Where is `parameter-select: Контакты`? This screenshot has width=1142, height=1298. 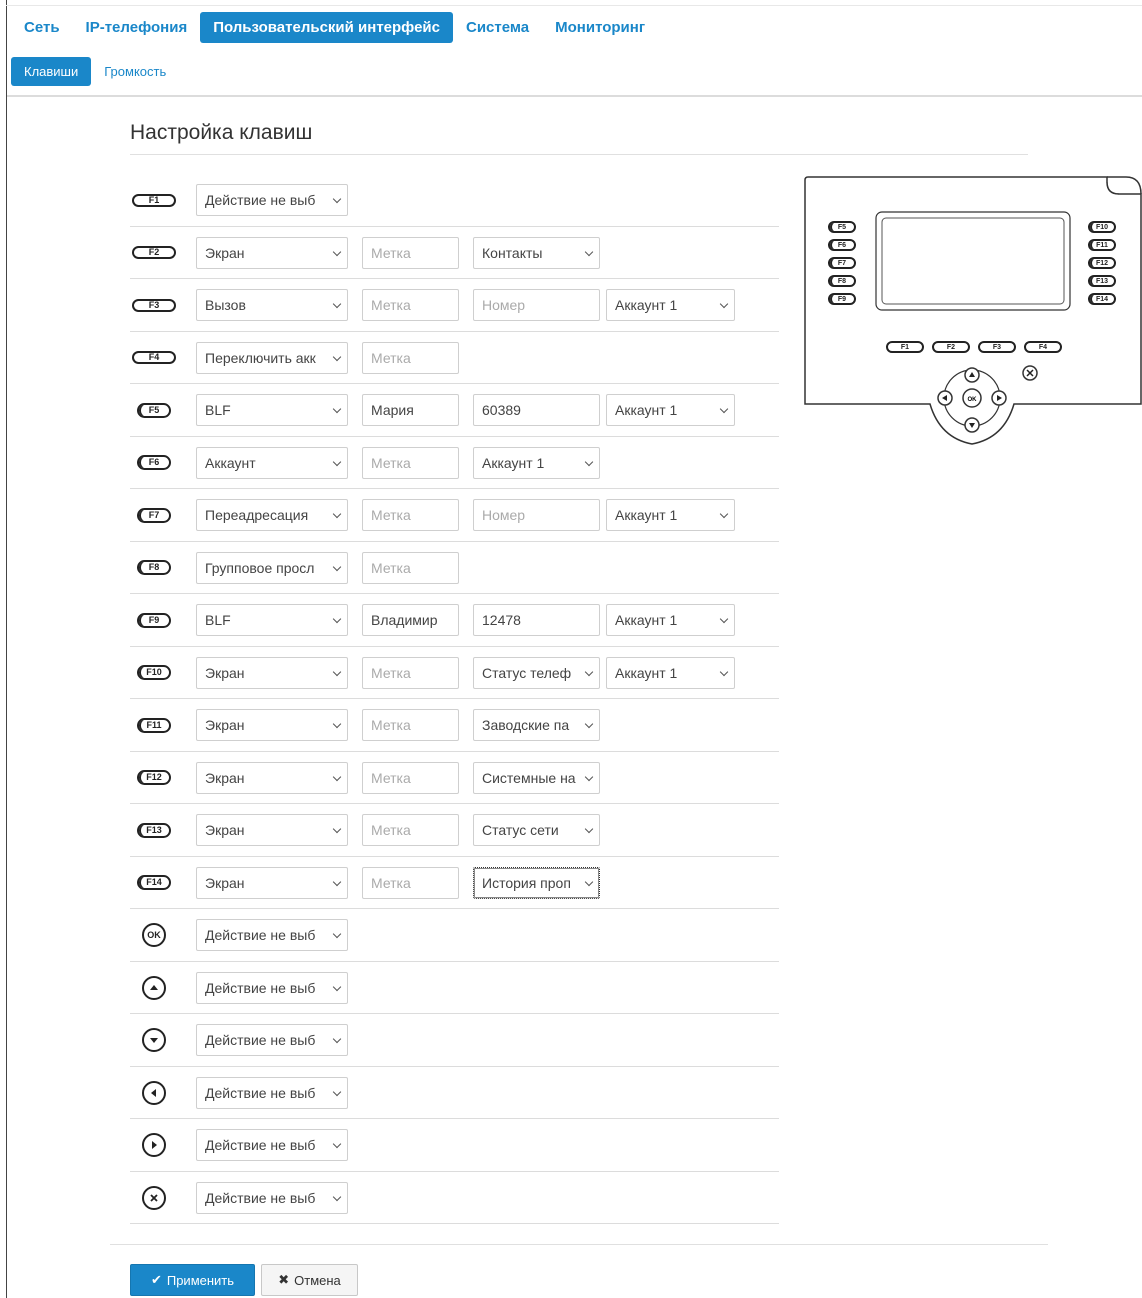 parameter-select: Контакты is located at coordinates (536, 252).